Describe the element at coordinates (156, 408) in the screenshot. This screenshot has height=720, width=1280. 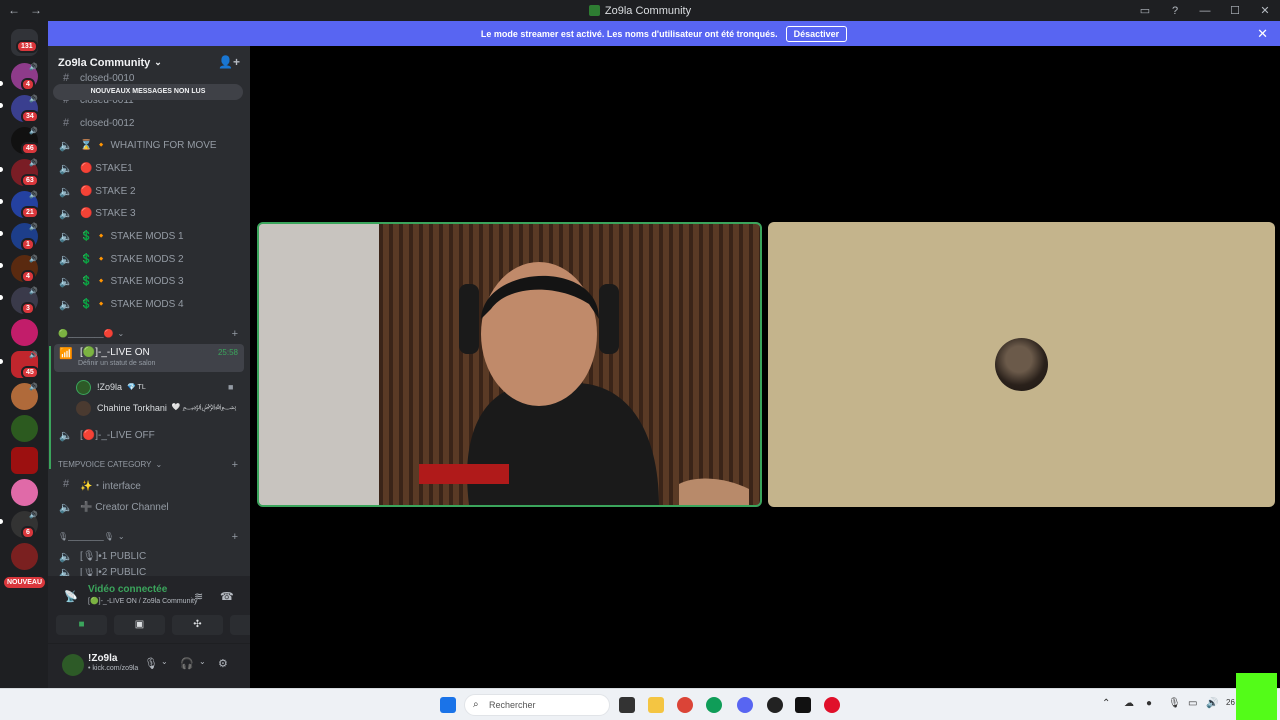
I see `voice-user: Chahine Torkhani 🤍 ﷽` at that location.